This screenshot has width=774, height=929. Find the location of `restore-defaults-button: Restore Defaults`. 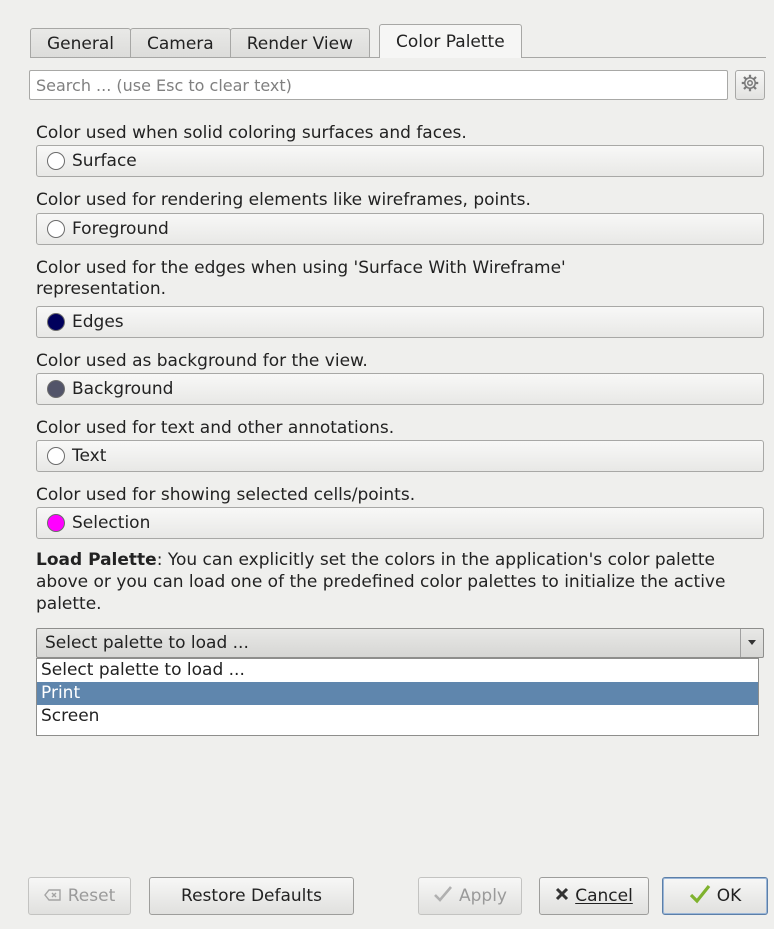

restore-defaults-button: Restore Defaults is located at coordinates (251, 896).